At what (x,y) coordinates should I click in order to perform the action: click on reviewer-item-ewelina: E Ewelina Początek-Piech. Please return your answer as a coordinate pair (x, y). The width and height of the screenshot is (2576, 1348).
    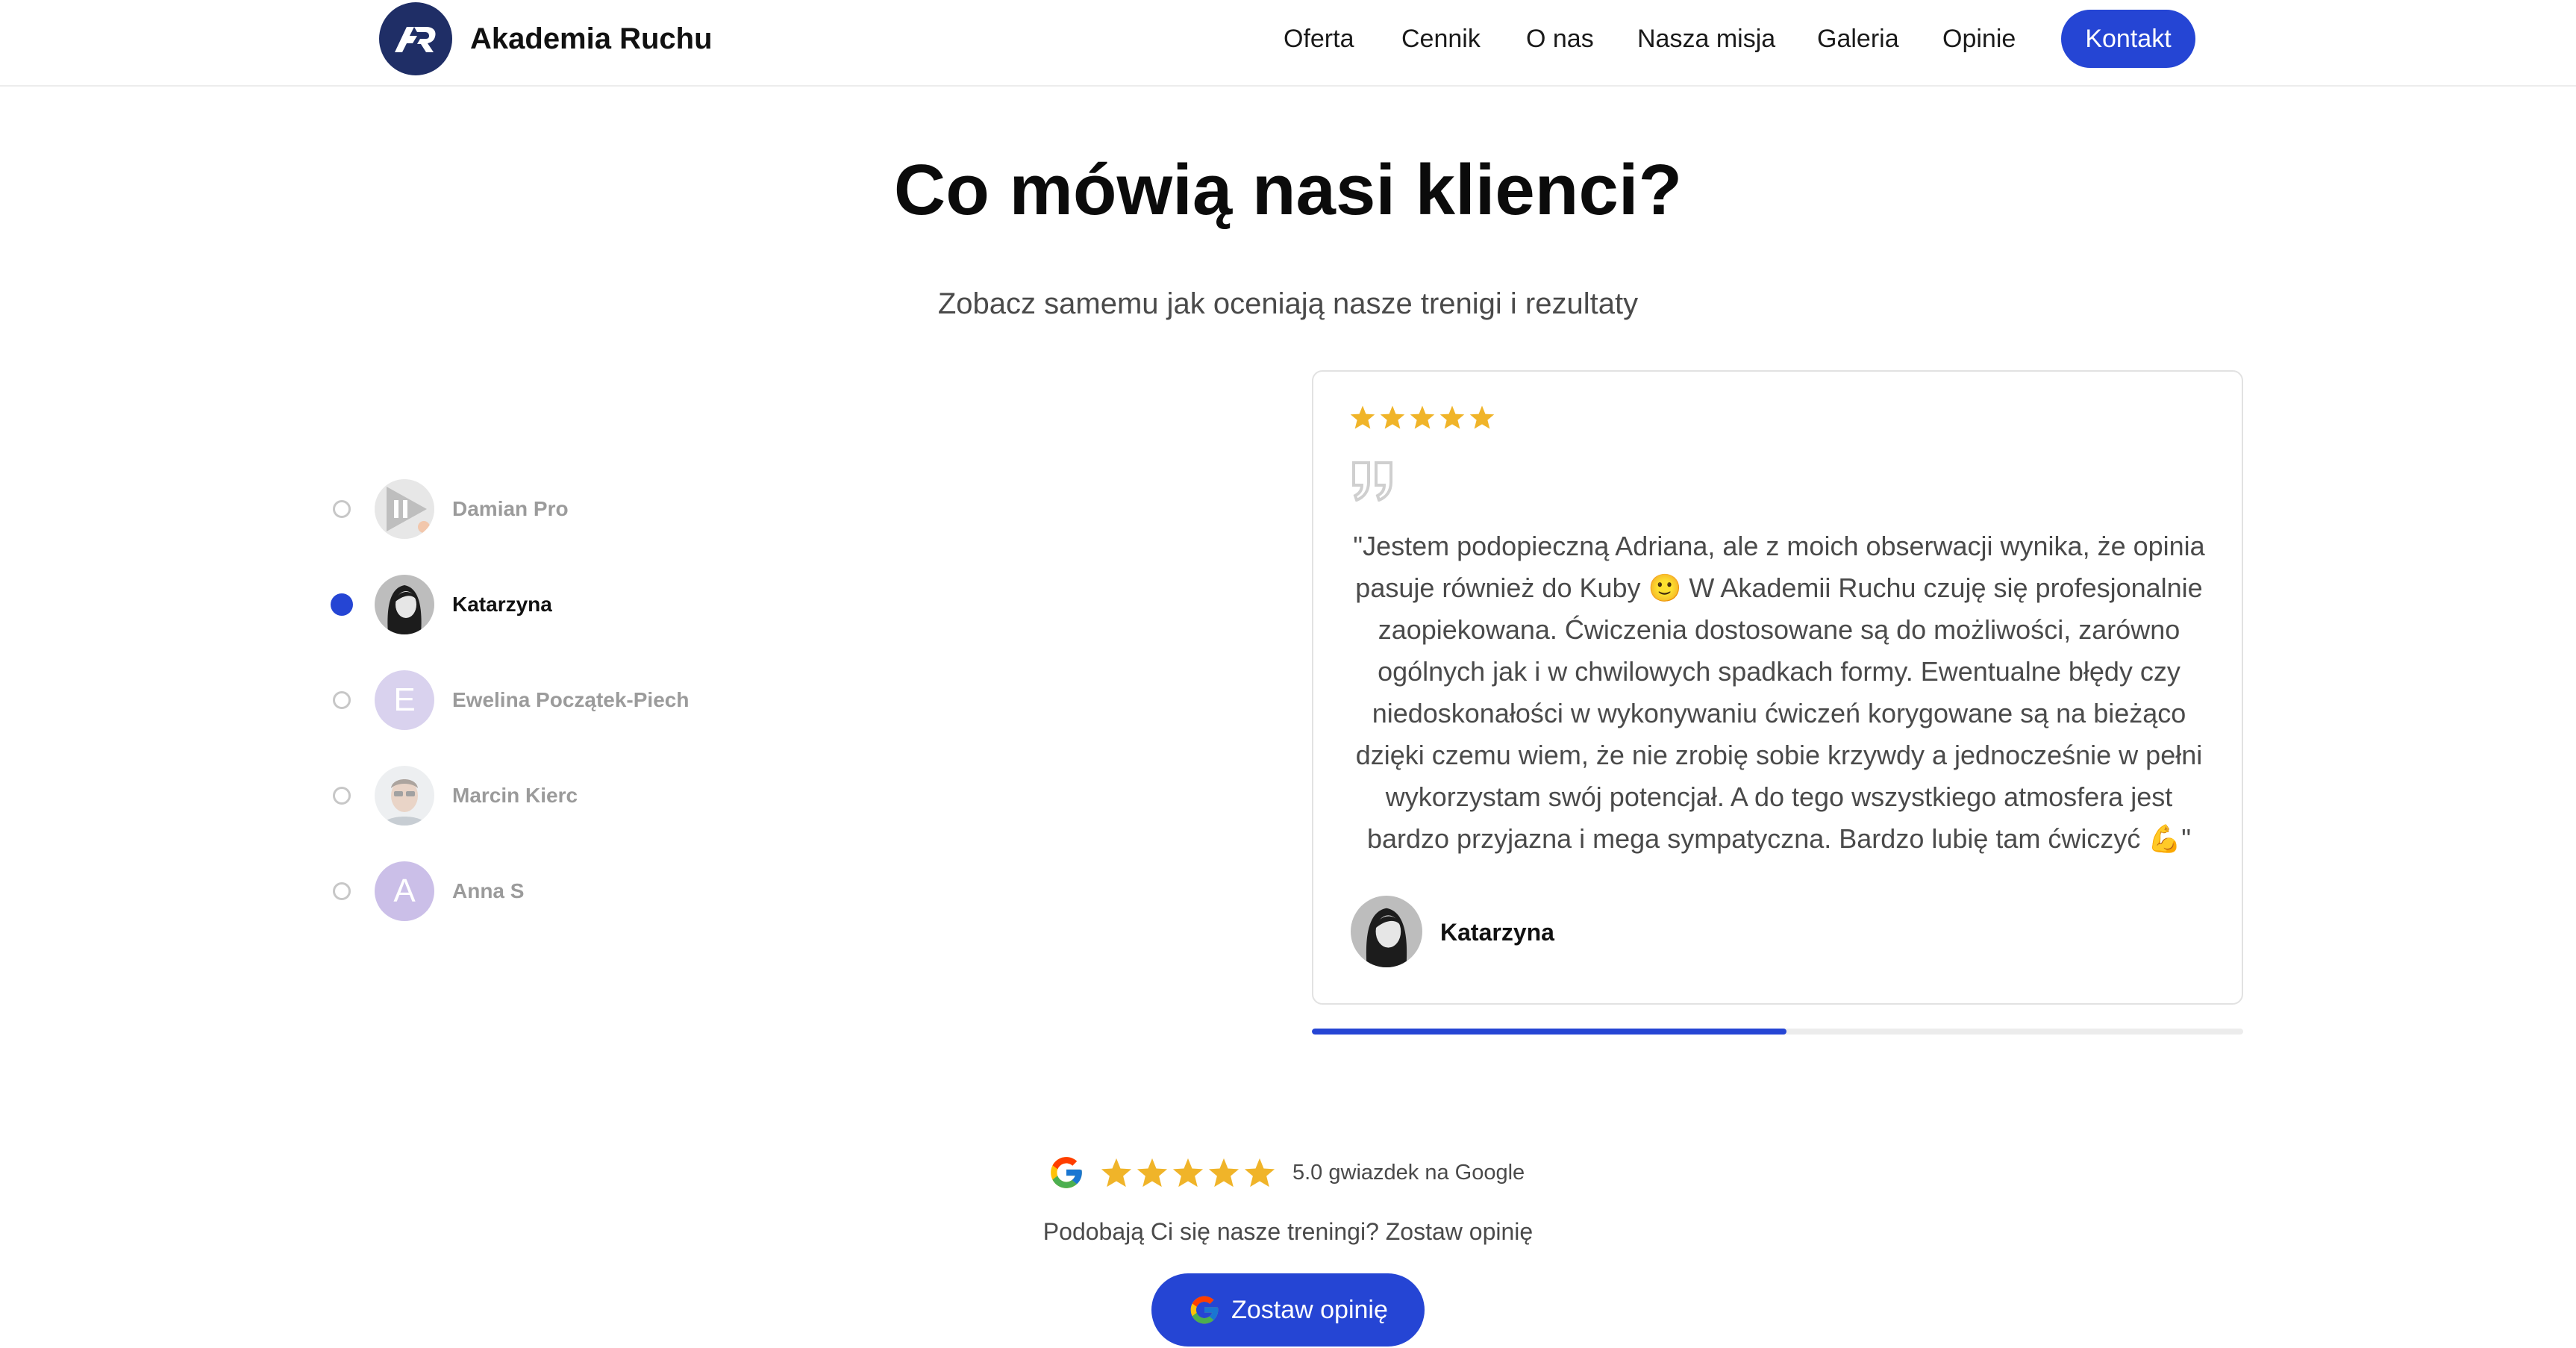
    Looking at the image, I should click on (589, 700).